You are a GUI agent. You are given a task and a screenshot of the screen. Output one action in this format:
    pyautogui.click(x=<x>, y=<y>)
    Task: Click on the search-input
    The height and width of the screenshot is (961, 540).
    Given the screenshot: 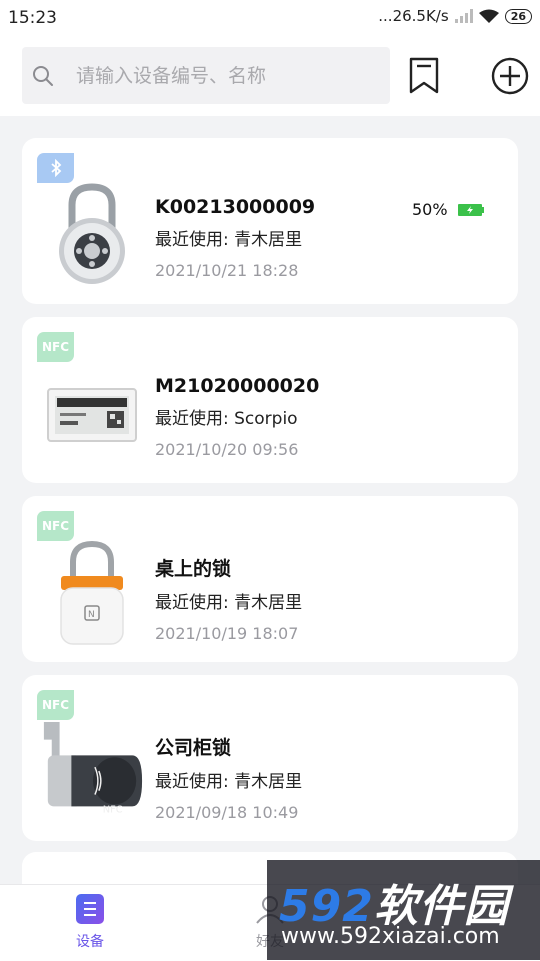 What is the action you would take?
    pyautogui.click(x=221, y=75)
    